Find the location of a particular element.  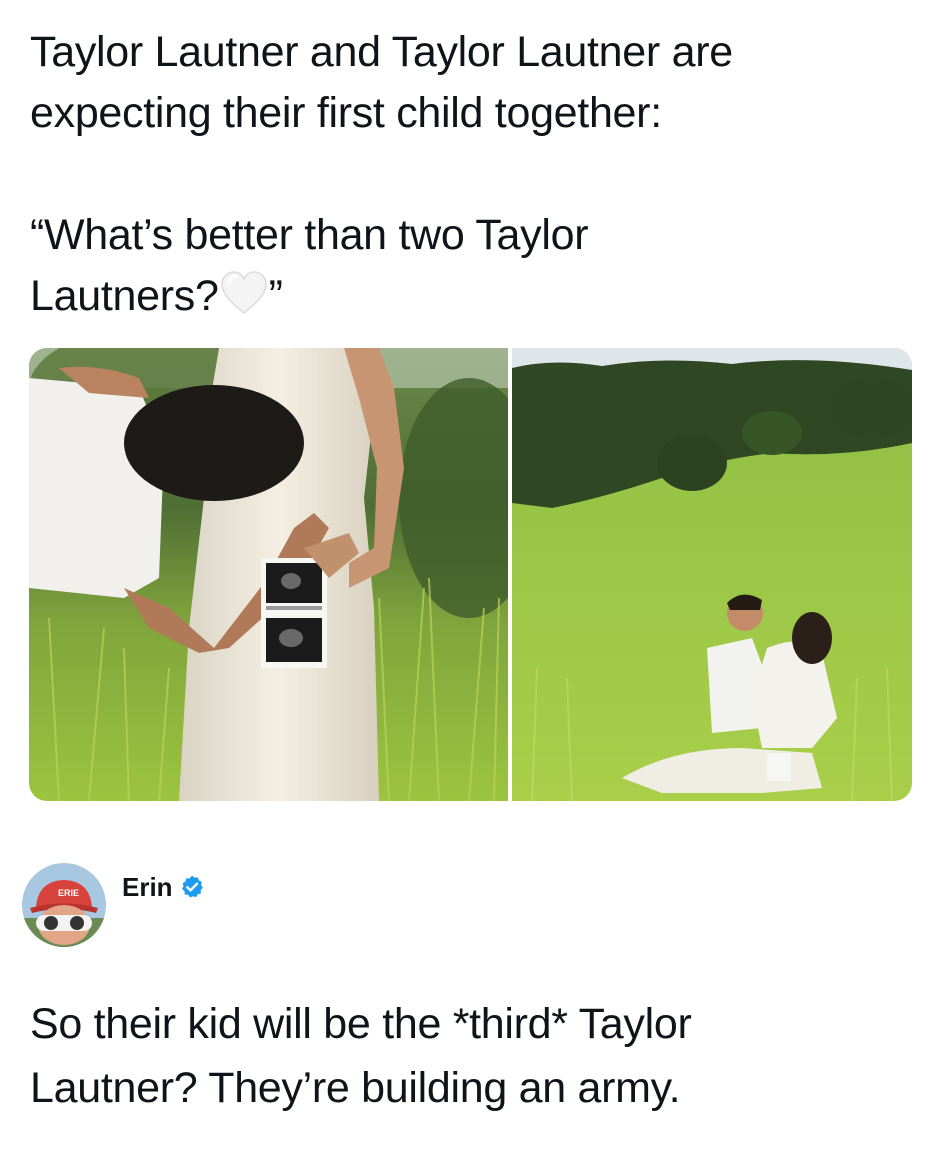

reply-author-row: Erin is located at coordinates (163, 887).